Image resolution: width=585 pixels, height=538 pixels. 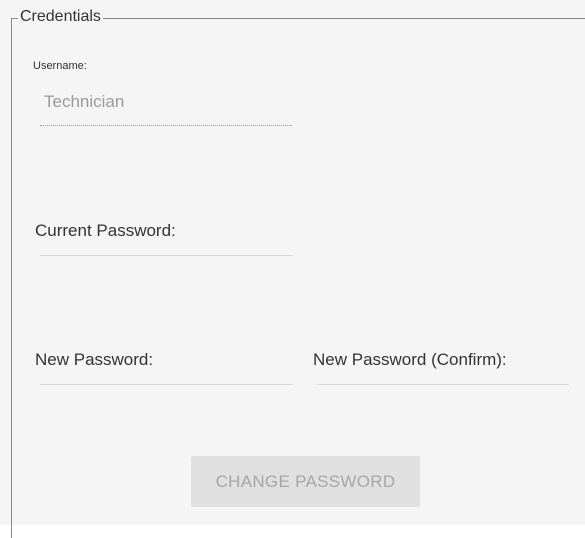 What do you see at coordinates (443, 369) in the screenshot?
I see `new-password-confirm-input` at bounding box center [443, 369].